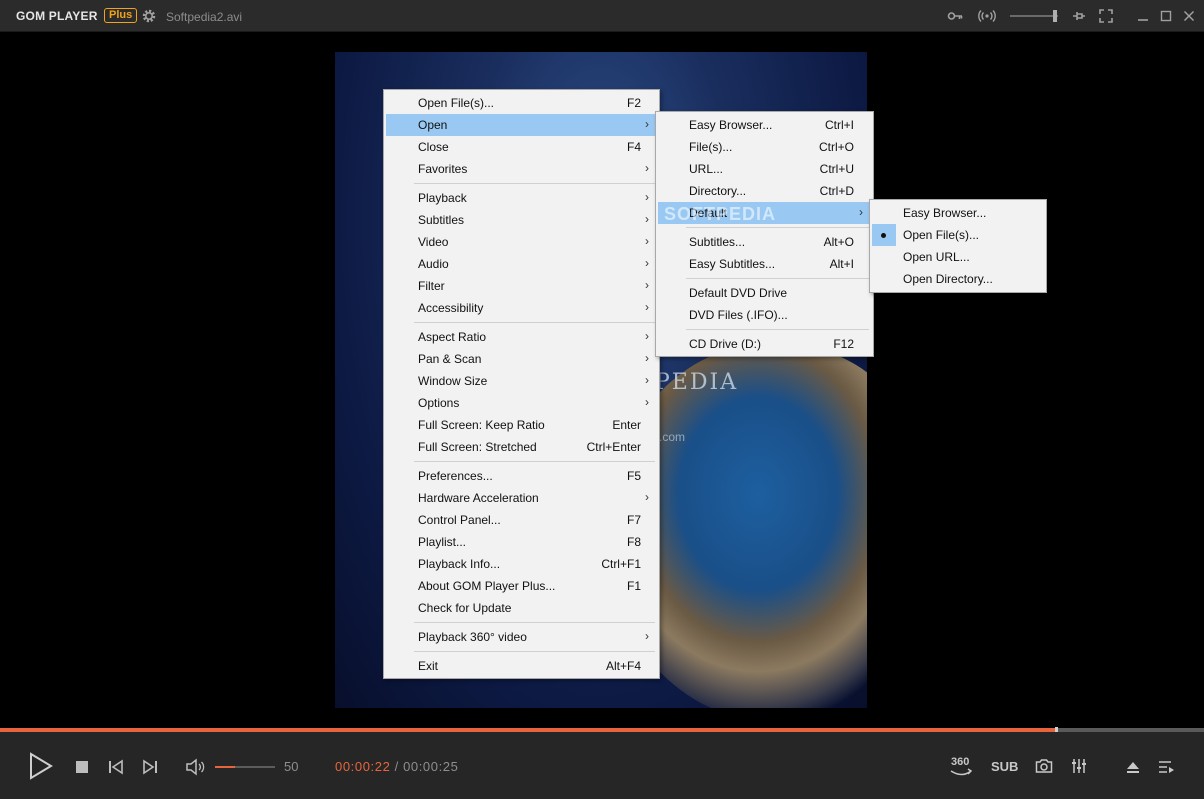 This screenshot has width=1204, height=799. I want to click on volume-value: 50, so click(291, 766).